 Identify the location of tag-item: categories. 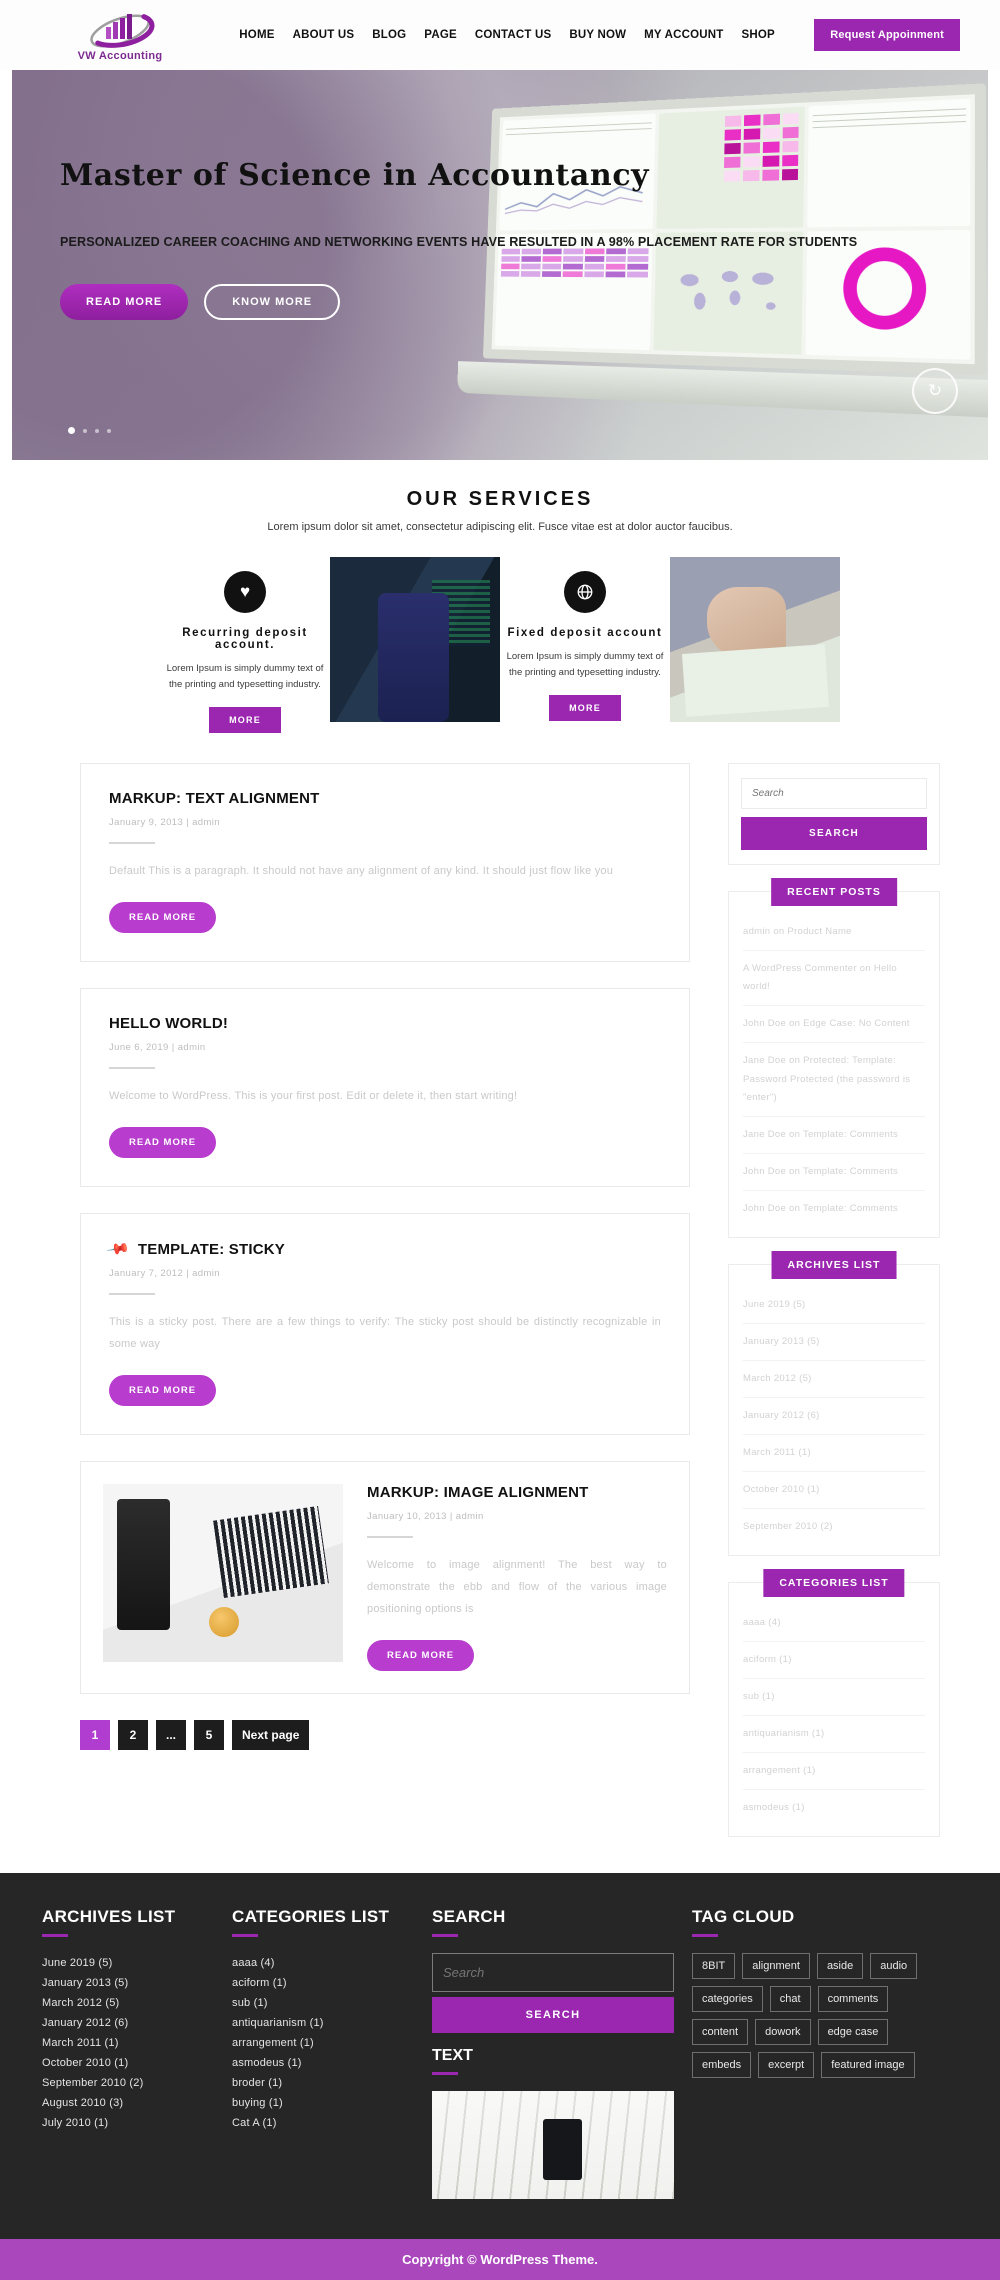
(727, 1999).